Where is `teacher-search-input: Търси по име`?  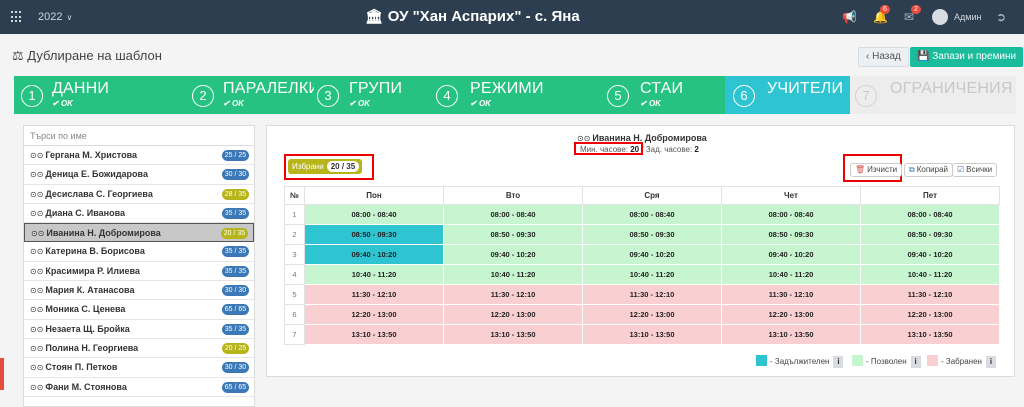
teacher-search-input: Търси по име is located at coordinates (139, 136).